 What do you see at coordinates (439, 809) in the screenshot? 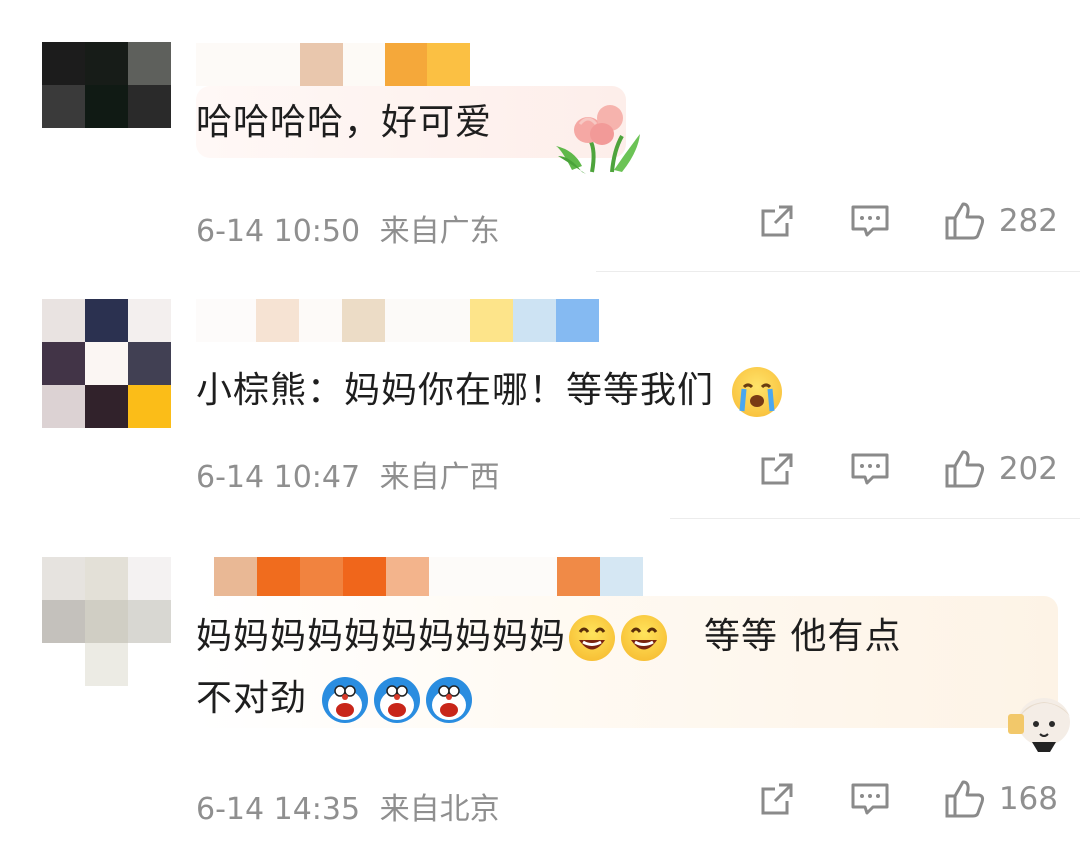
I see `comment-location: 来自北京` at bounding box center [439, 809].